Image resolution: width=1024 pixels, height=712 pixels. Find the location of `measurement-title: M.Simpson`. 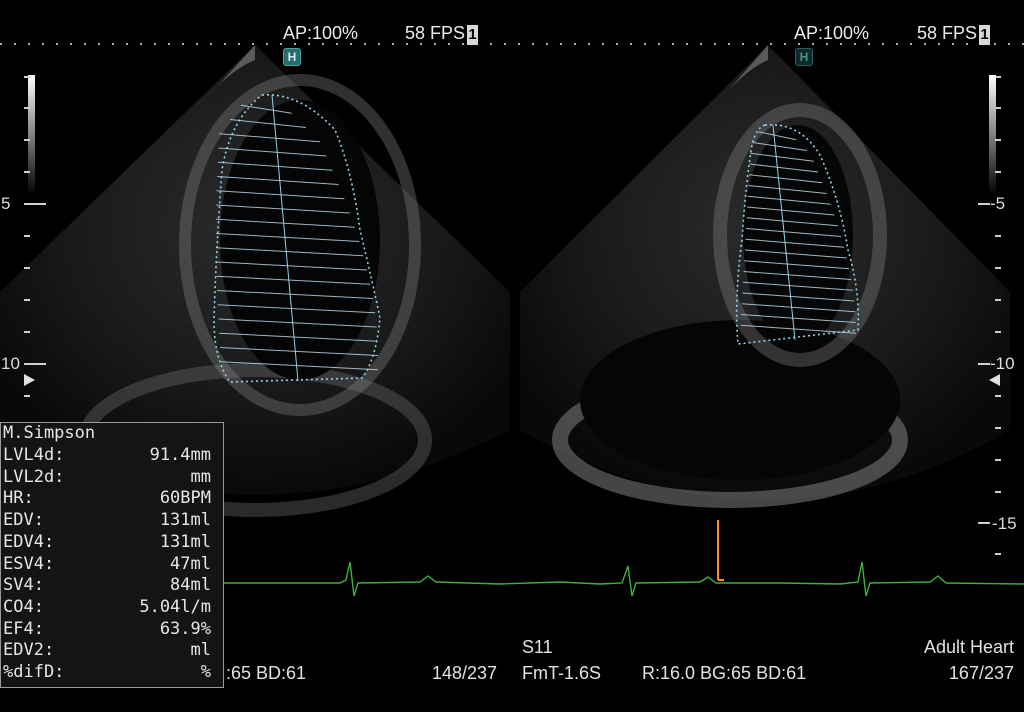

measurement-title: M.Simpson is located at coordinates (49, 433).